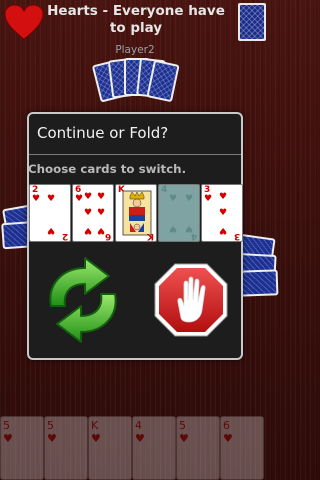  I want to click on stop-hand-icon, so click(191, 300).